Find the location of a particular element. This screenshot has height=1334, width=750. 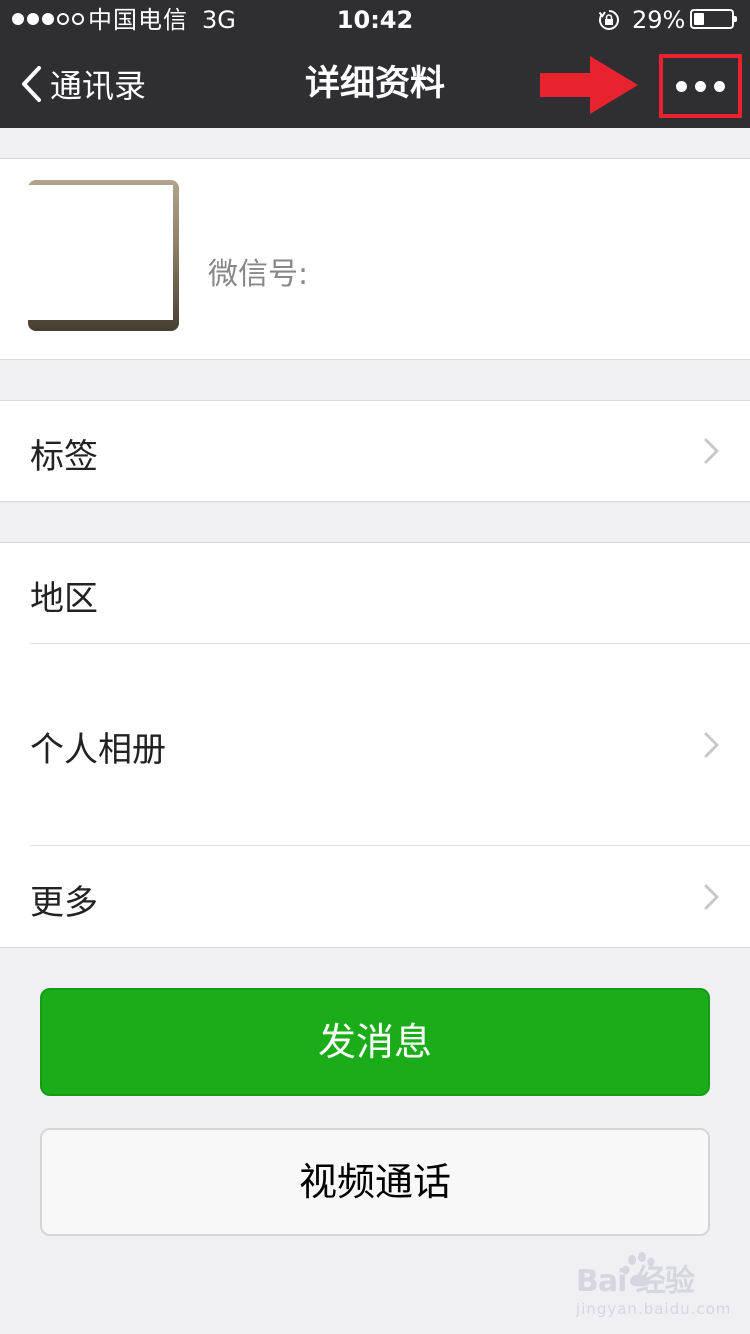

chevron-left-icon is located at coordinates (31, 84).